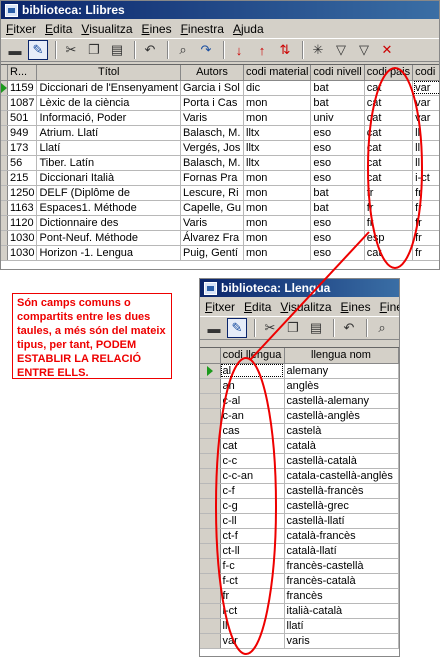  What do you see at coordinates (108, 73) in the screenshot?
I see `column-header: Títol` at bounding box center [108, 73].